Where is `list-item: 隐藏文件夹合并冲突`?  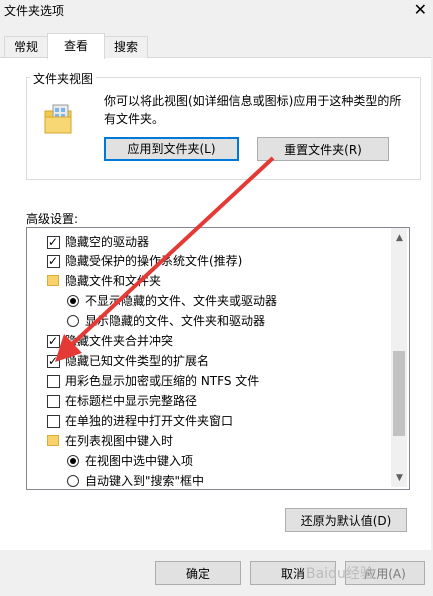
list-item: 隐藏文件夹合并冲突 is located at coordinates (110, 341).